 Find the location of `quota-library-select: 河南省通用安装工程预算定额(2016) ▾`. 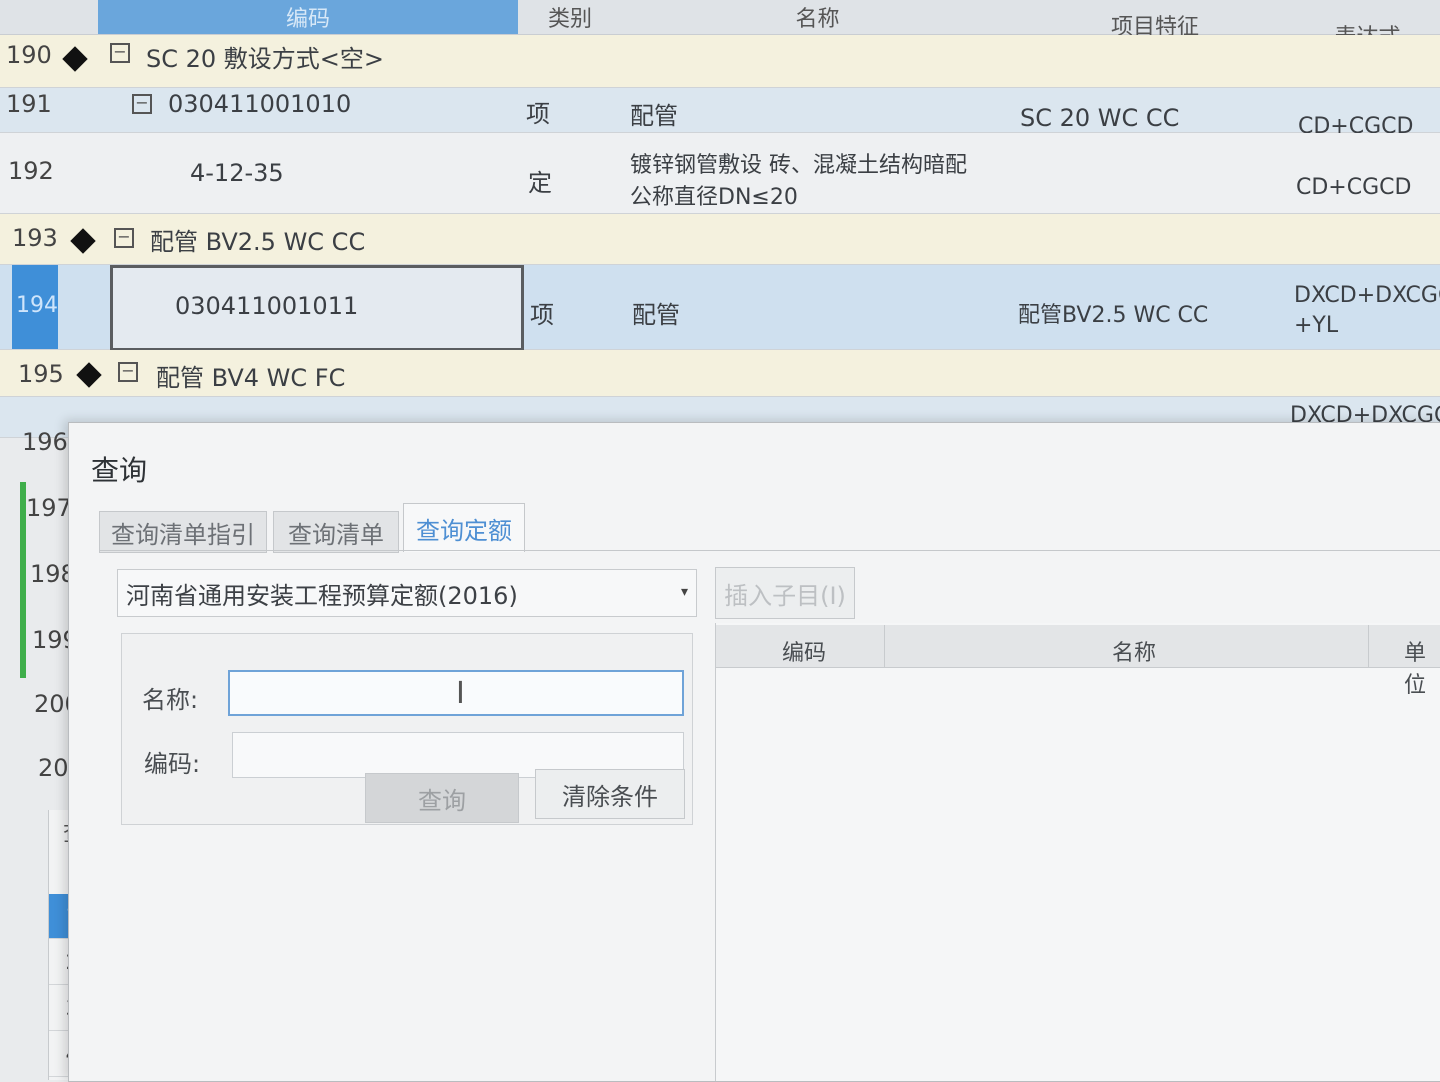

quota-library-select: 河南省通用安装工程预算定额(2016) ▾ is located at coordinates (407, 593).